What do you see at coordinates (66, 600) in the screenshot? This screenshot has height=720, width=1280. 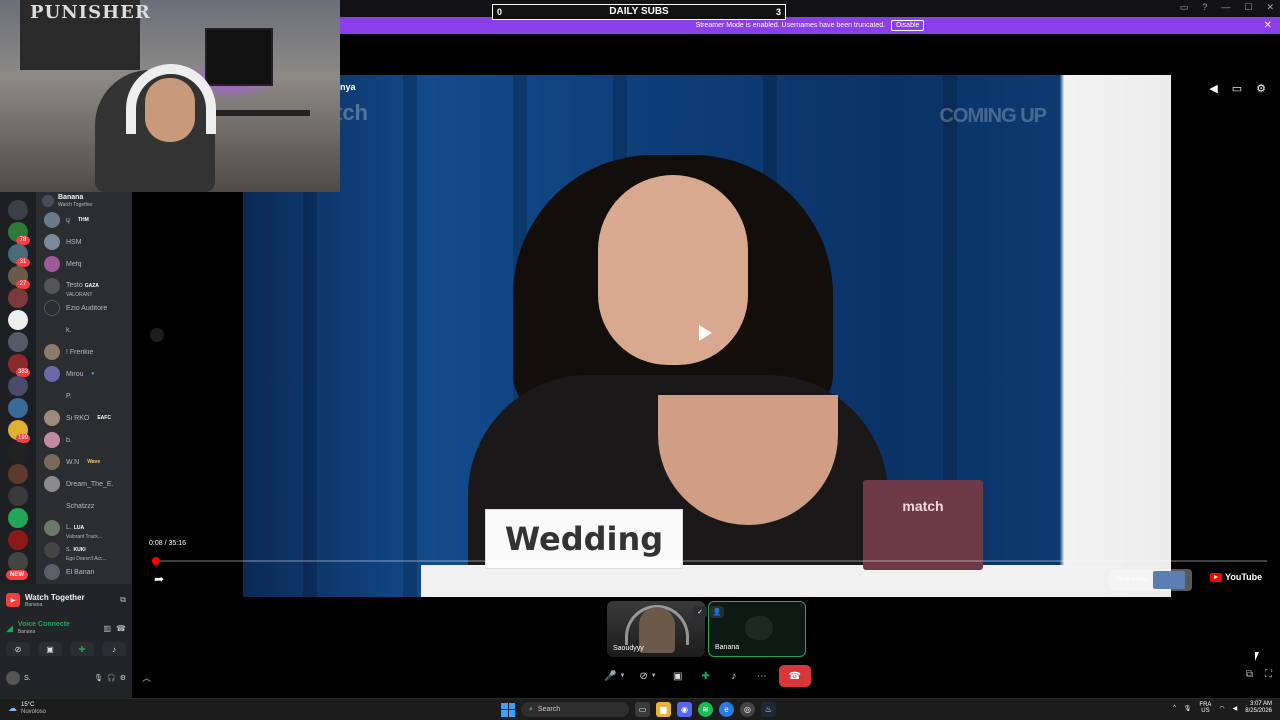 I see `watch-together-activity: ▶ Watch Together Banana ⧉` at bounding box center [66, 600].